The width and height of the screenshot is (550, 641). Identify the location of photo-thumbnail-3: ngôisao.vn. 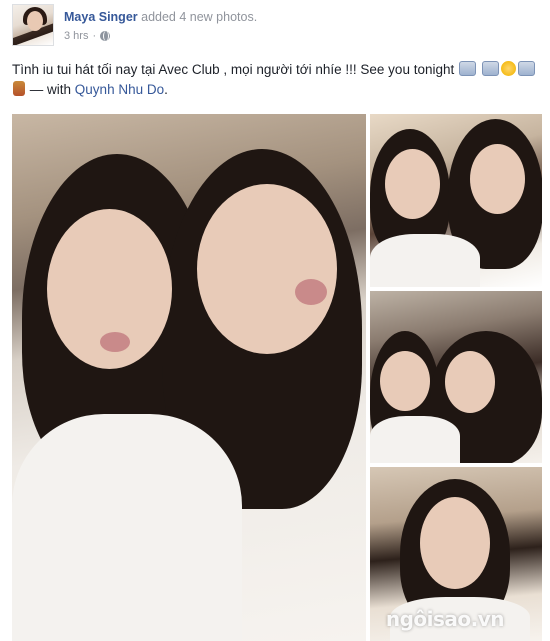
(456, 554).